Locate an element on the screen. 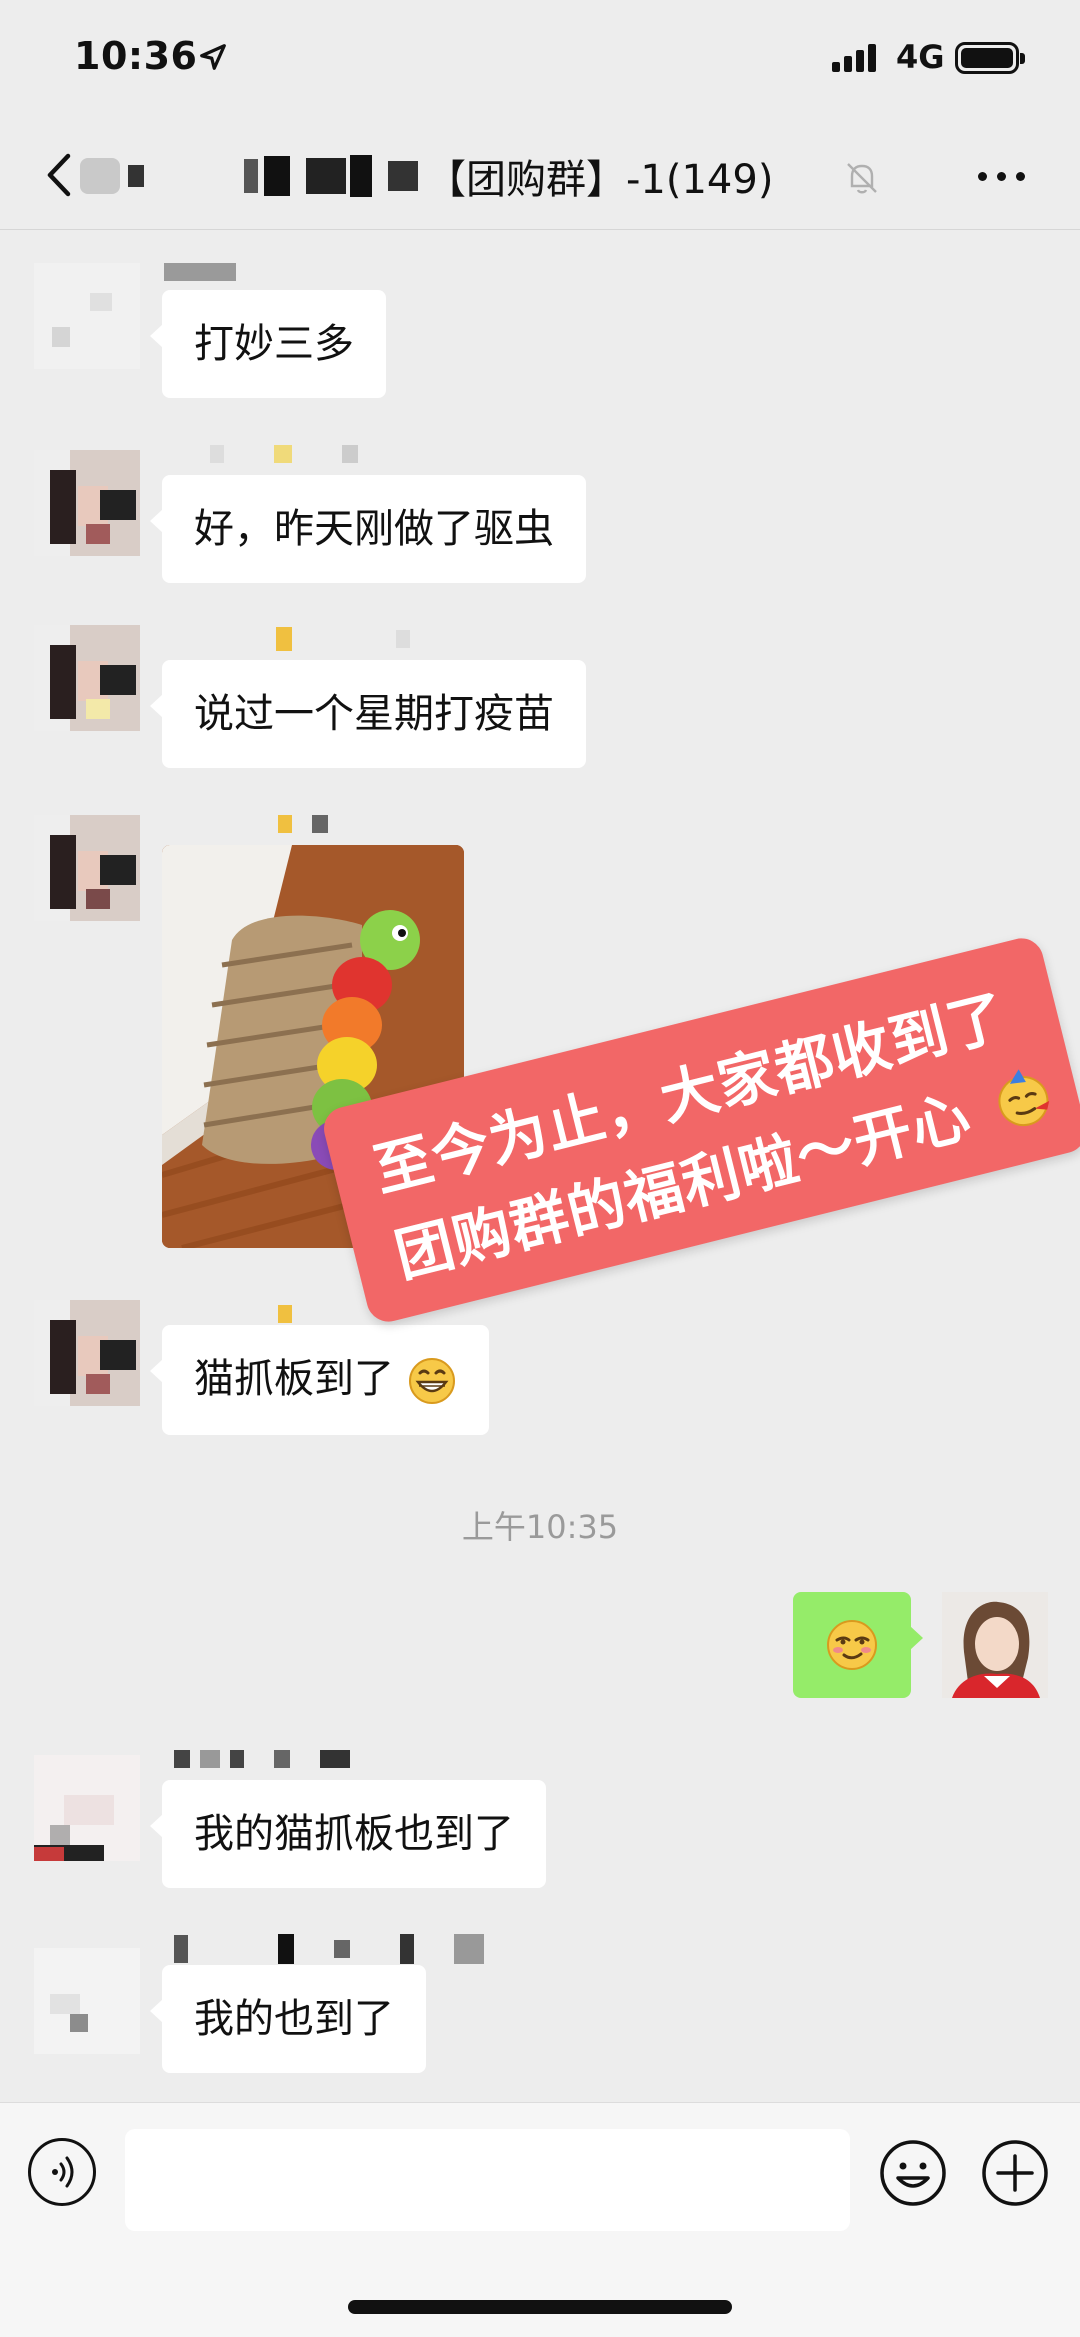  chat-header: 【团购群】-1(149) is located at coordinates (540, 175).